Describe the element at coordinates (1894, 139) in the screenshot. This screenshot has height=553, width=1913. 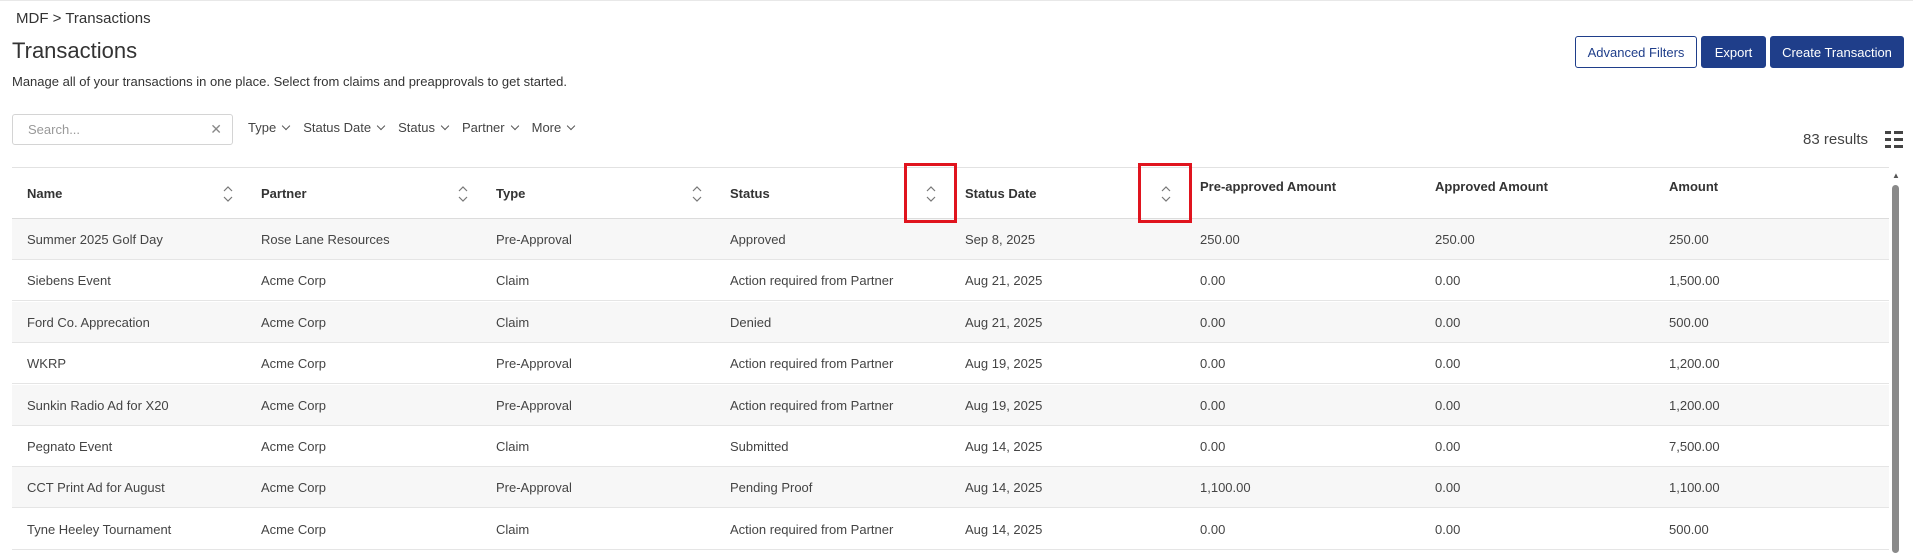
I see `column-view-icon` at that location.